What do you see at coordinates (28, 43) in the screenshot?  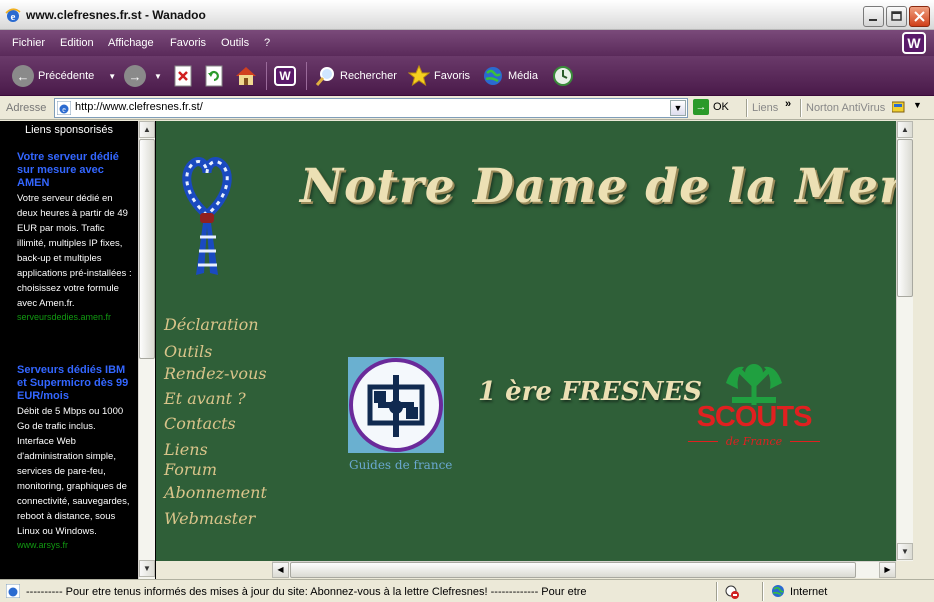 I see `menu-fichier: Fichier` at bounding box center [28, 43].